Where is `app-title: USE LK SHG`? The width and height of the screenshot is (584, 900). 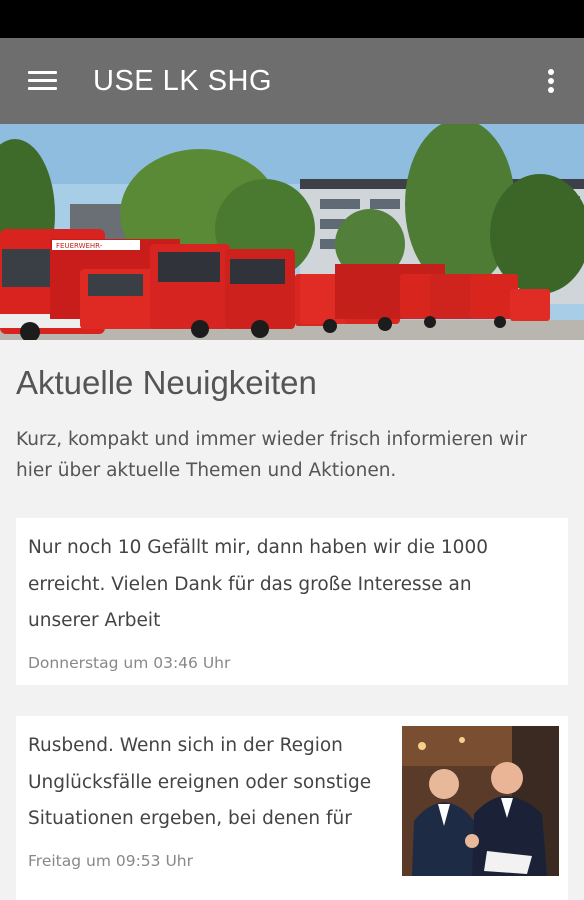
app-title: USE LK SHG is located at coordinates (183, 81).